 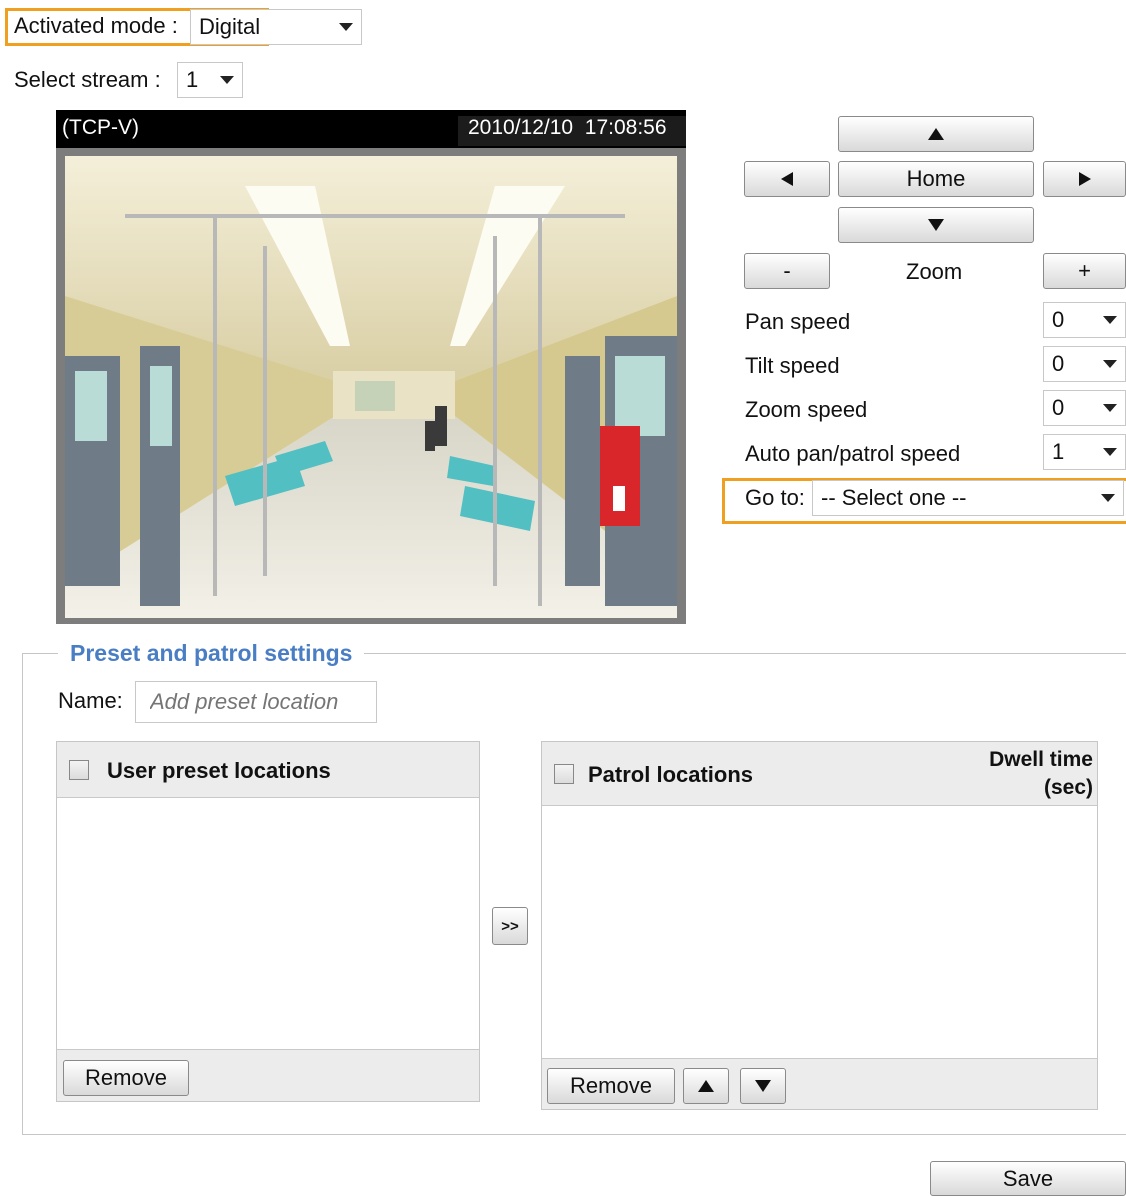 What do you see at coordinates (1084, 452) in the screenshot?
I see `auto-pan-speed-select: 1` at bounding box center [1084, 452].